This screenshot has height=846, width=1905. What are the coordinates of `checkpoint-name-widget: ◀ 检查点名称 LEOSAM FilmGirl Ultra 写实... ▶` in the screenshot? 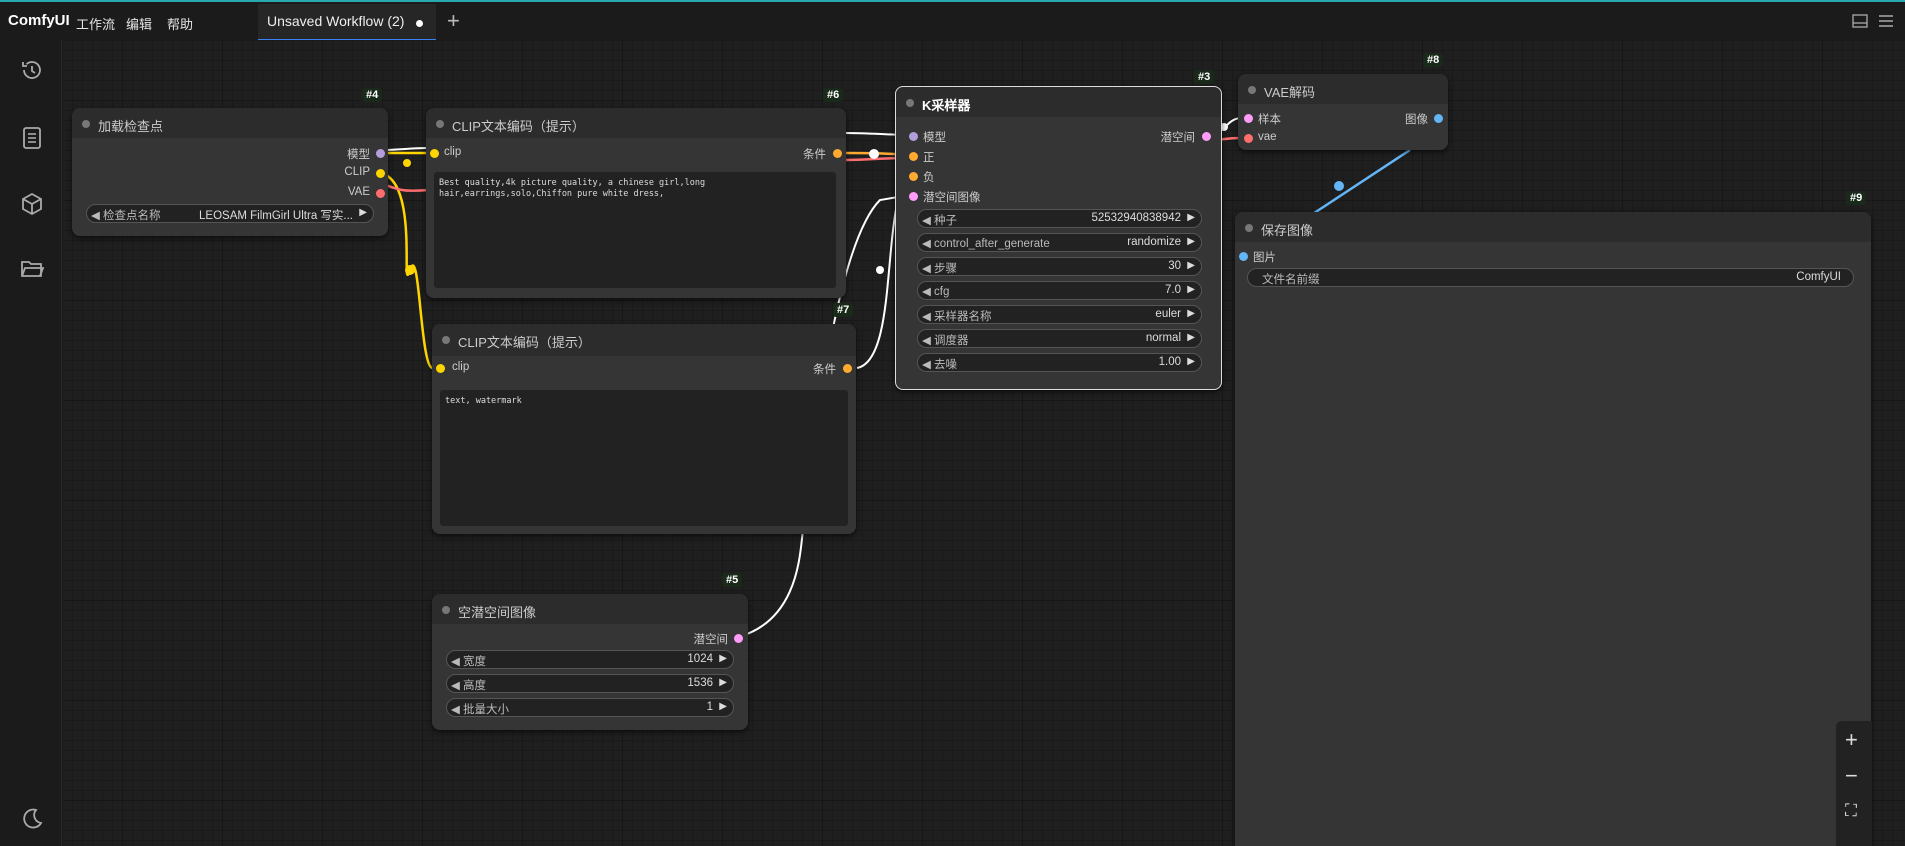 It's located at (230, 213).